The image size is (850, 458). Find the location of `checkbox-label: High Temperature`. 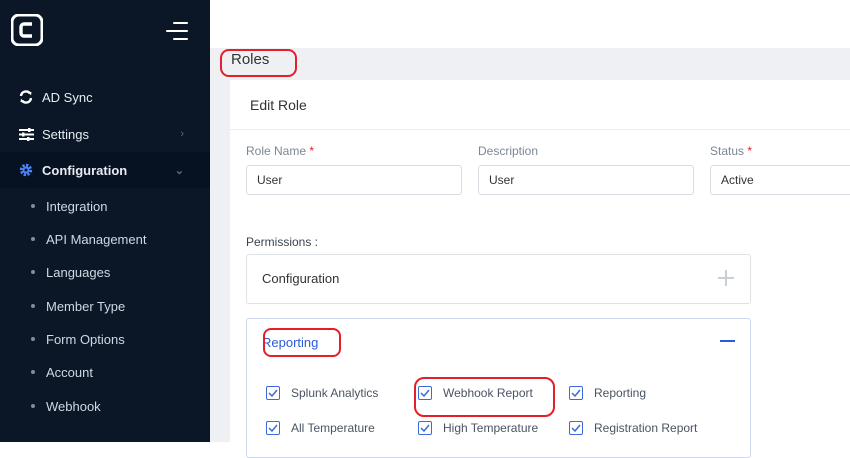

checkbox-label: High Temperature is located at coordinates (491, 428).